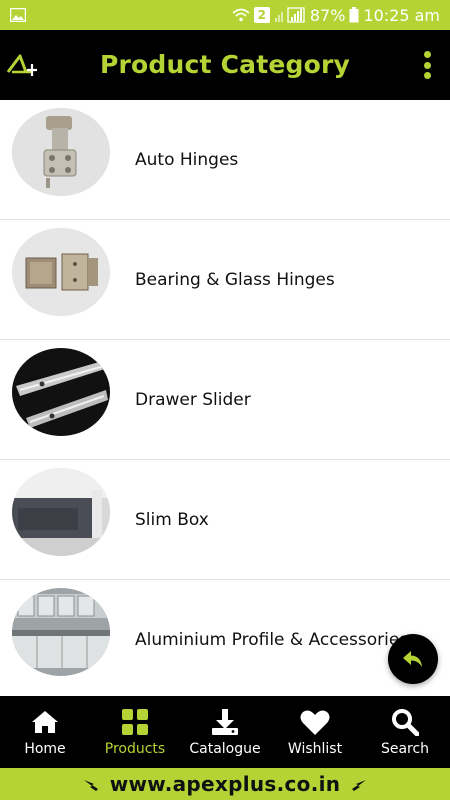 This screenshot has height=800, width=450. I want to click on website-url: www.apexplus.co.in, so click(225, 784).